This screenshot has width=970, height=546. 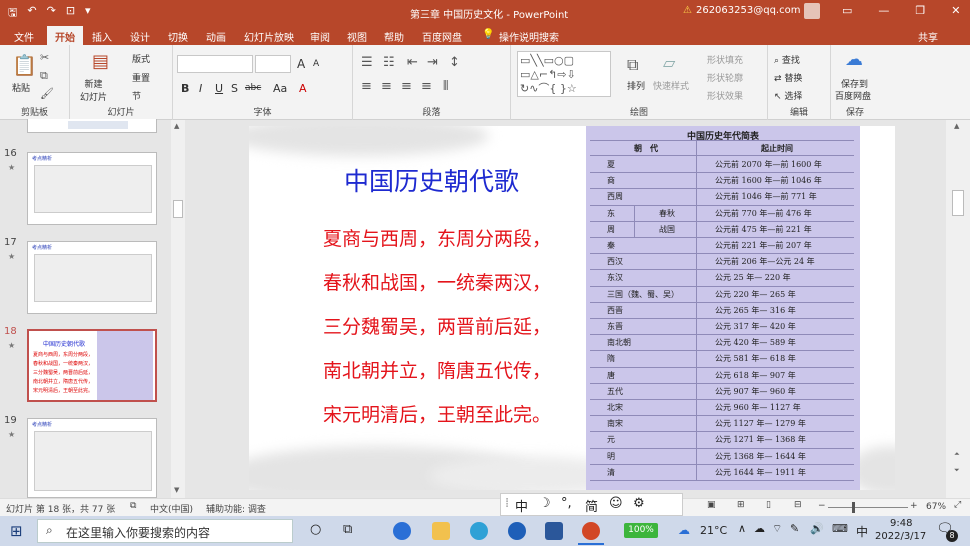 What do you see at coordinates (564, 74) in the screenshot?
I see `shapes-gallery: ▭╲╲▭○▢ ▭△⌐↰⇨⇩ ↻∿⌒{ }☆` at bounding box center [564, 74].